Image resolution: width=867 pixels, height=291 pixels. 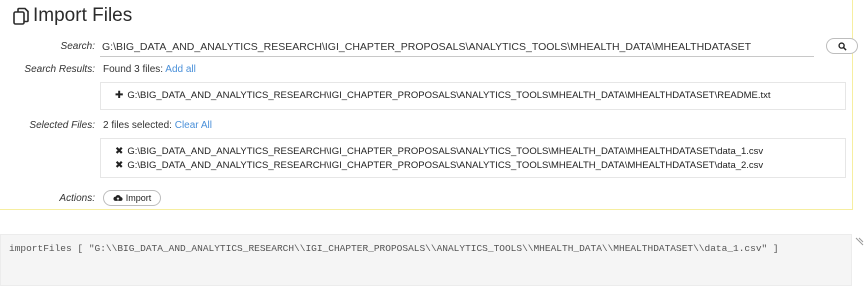 I want to click on upload-cloud-icon, so click(x=118, y=198).